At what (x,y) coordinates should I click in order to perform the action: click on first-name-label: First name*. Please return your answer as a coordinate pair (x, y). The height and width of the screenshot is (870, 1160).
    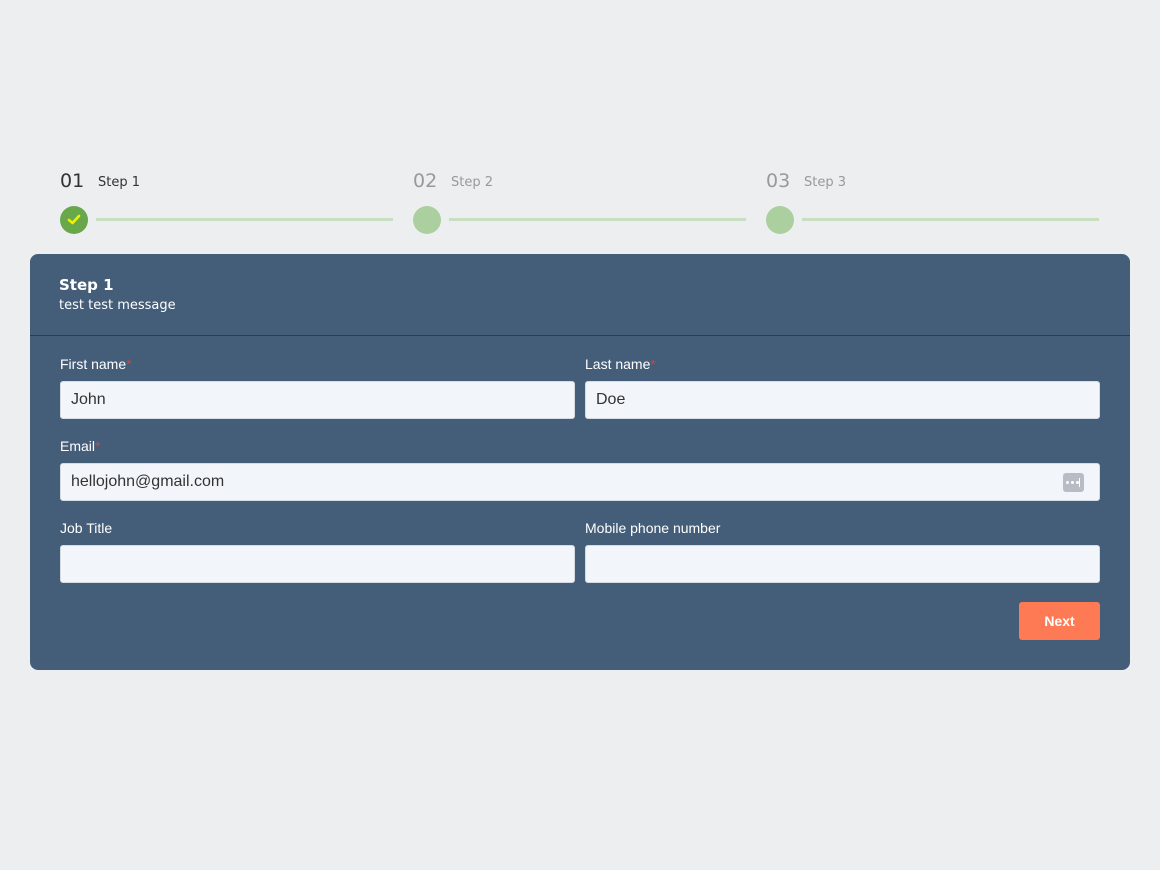
    Looking at the image, I should click on (96, 364).